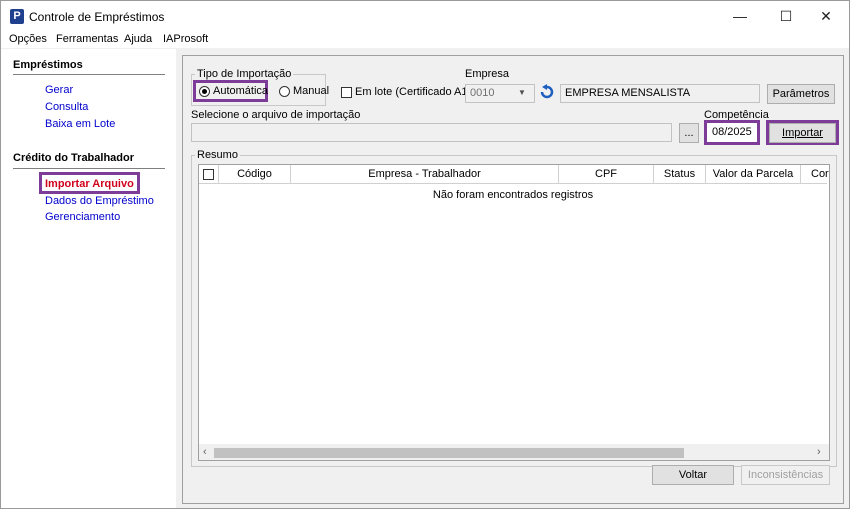  I want to click on importar-button: Importar, so click(802, 133).